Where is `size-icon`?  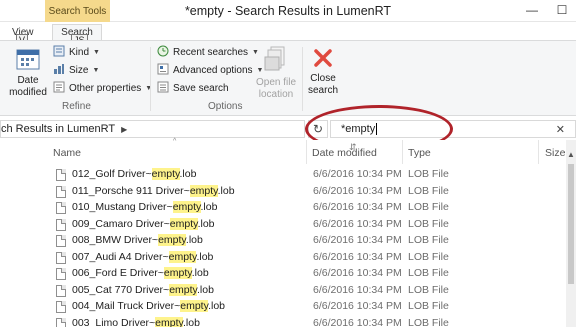 size-icon is located at coordinates (59, 70).